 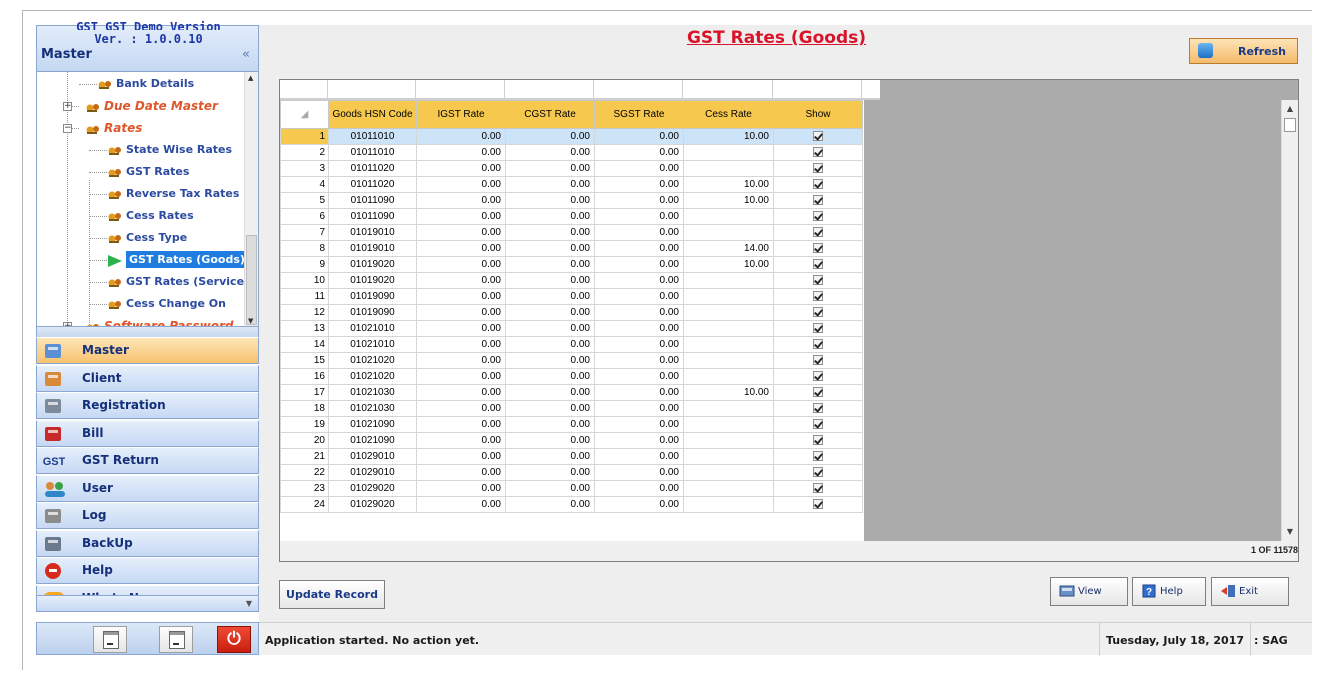 What do you see at coordinates (147, 570) in the screenshot?
I see `nav-help: Help` at bounding box center [147, 570].